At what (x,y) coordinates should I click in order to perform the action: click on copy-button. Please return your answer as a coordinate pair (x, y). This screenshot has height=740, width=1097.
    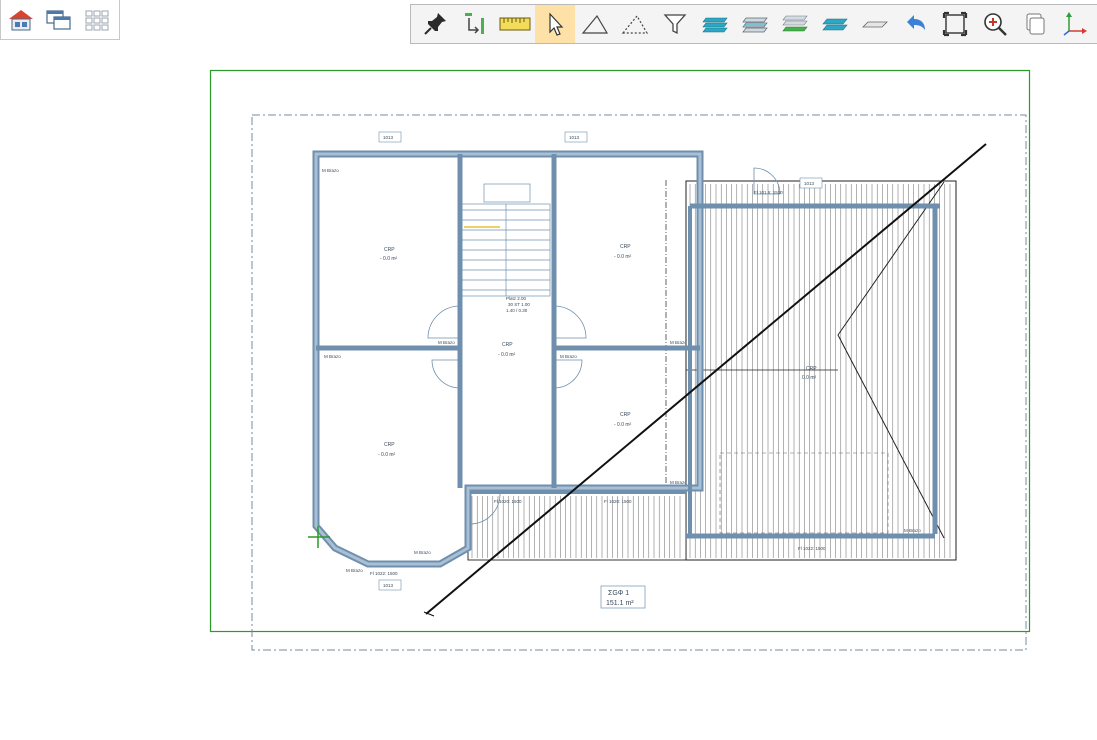
    Looking at the image, I should click on (1035, 24).